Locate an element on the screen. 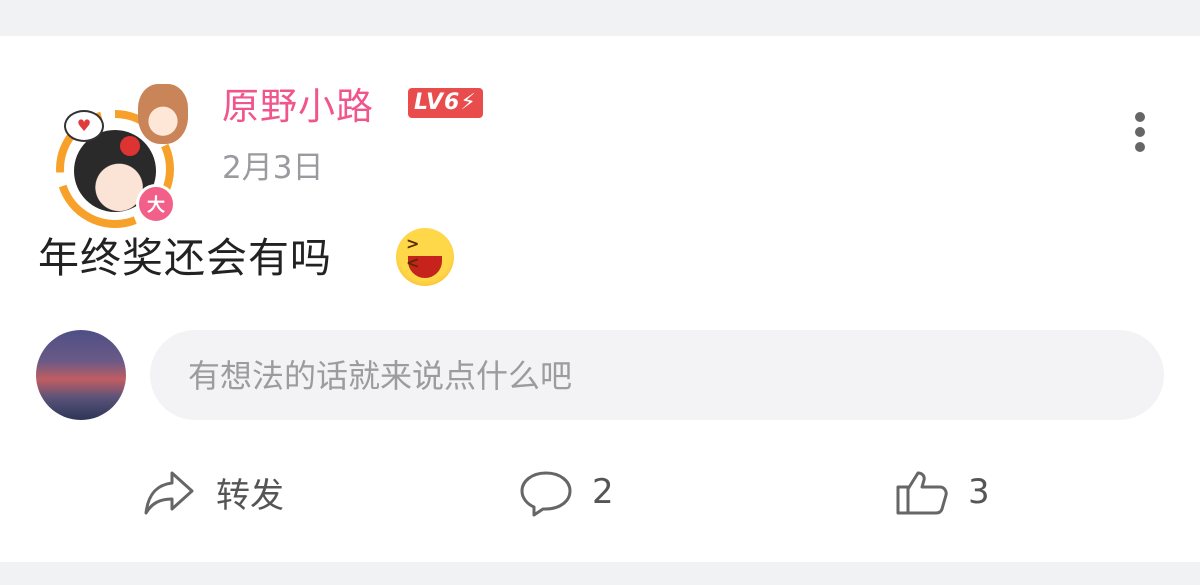 This screenshot has width=1200, height=585. laughing-face-icon is located at coordinates (425, 257).